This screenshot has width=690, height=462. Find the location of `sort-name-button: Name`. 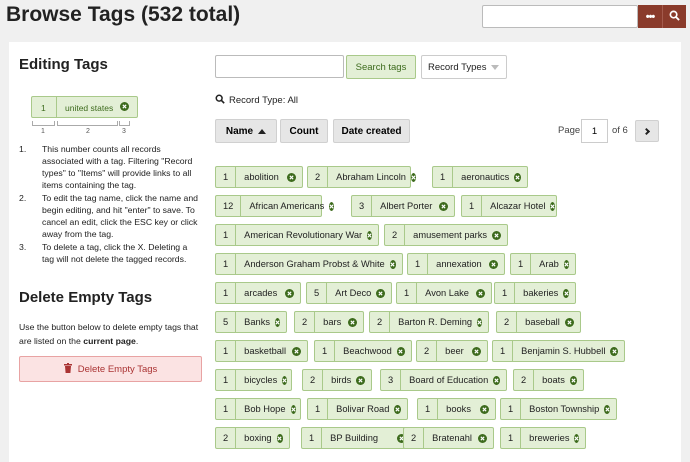

sort-name-button: Name is located at coordinates (246, 131).